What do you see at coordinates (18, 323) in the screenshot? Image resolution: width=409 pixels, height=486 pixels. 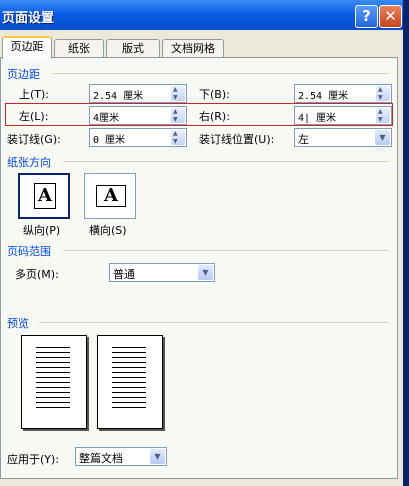 I see `preview-section-title: 预览` at bounding box center [18, 323].